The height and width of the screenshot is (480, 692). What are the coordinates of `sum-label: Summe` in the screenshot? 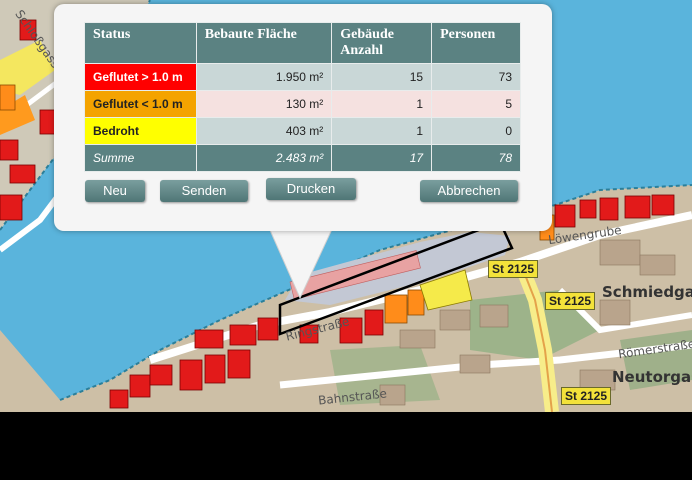 It's located at (140, 158).